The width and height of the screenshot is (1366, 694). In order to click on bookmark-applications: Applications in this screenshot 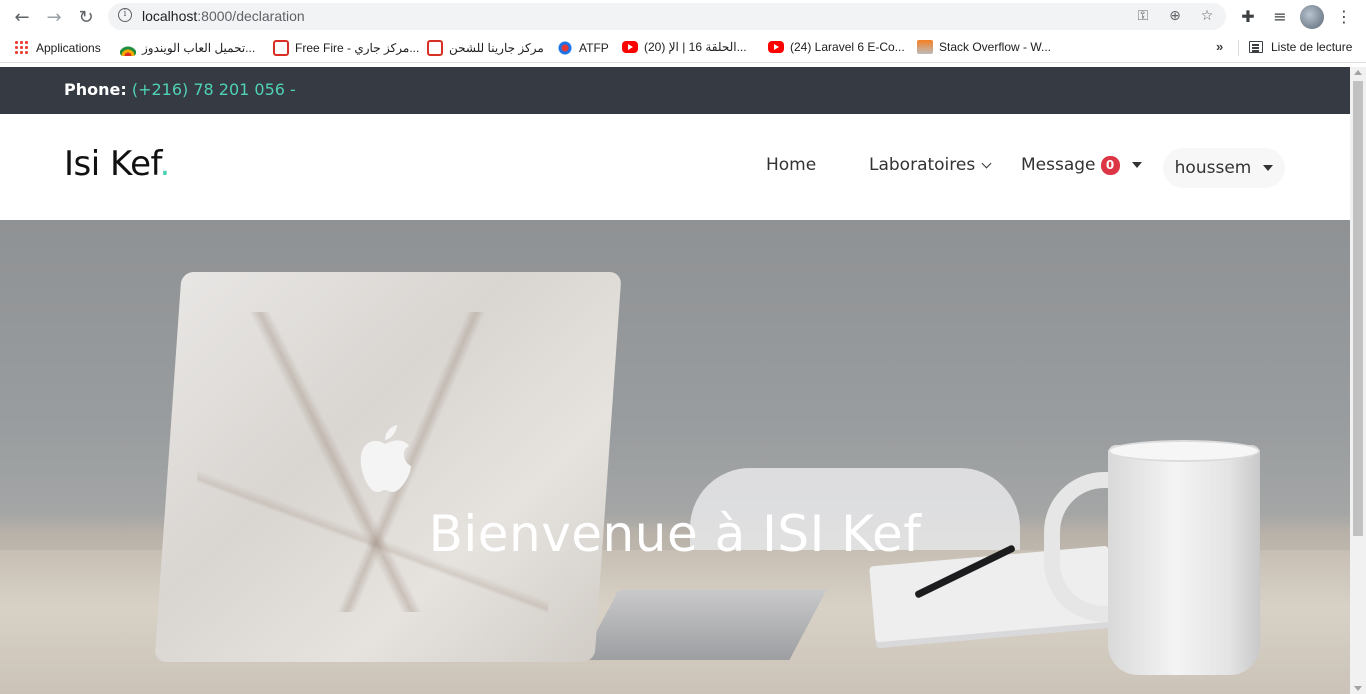, I will do `click(57, 48)`.